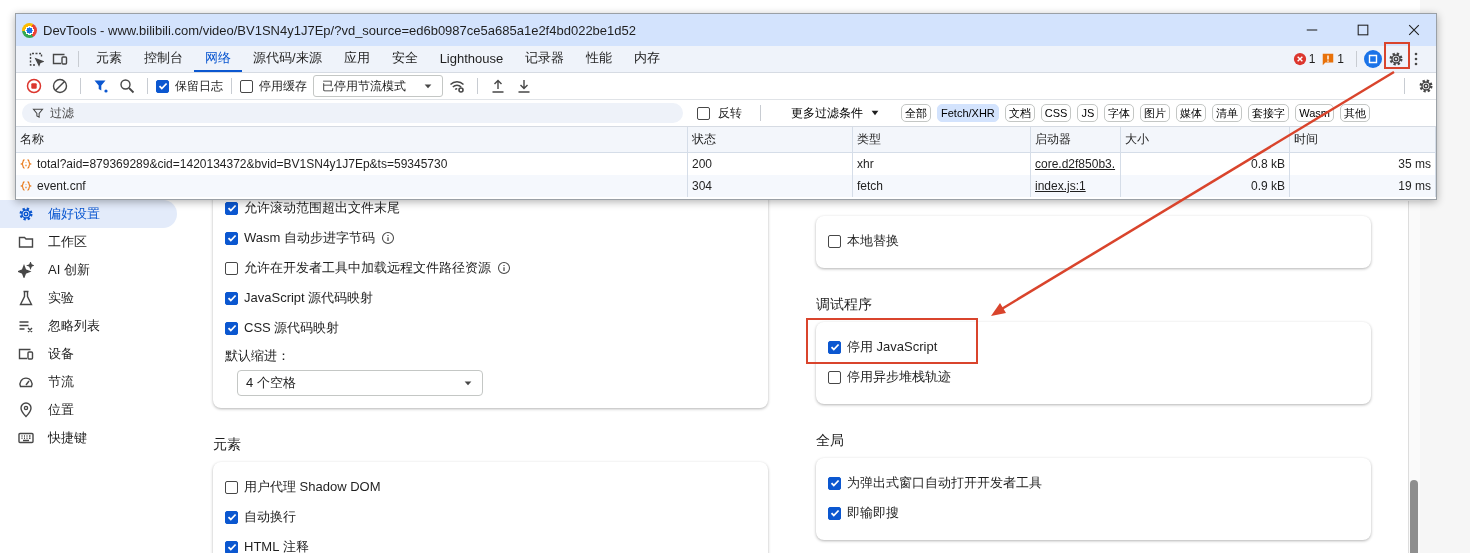 Image resolution: width=1470 pixels, height=553 pixels. I want to click on sidebar-item: 实验, so click(88, 298).